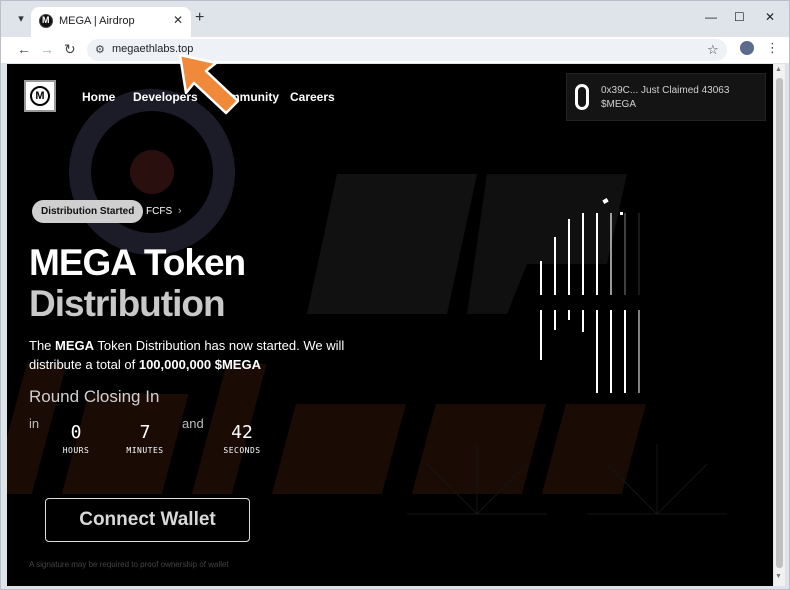 The width and height of the screenshot is (790, 590). I want to click on distribution-status-badge: Distribution Started, so click(88, 211).